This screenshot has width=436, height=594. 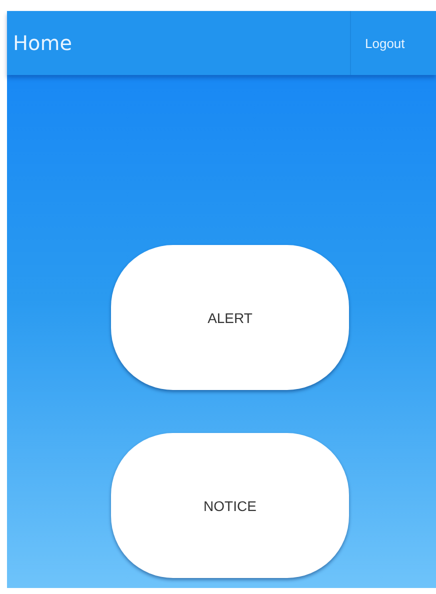 I want to click on pill-button: NOTICE, so click(x=230, y=505).